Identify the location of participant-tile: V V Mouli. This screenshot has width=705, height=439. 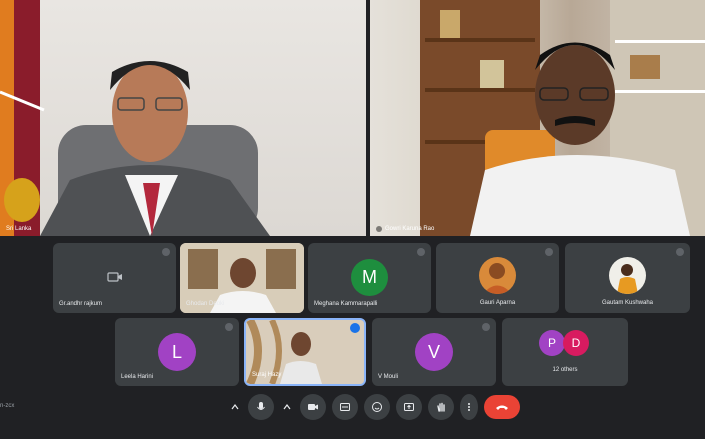
(434, 352).